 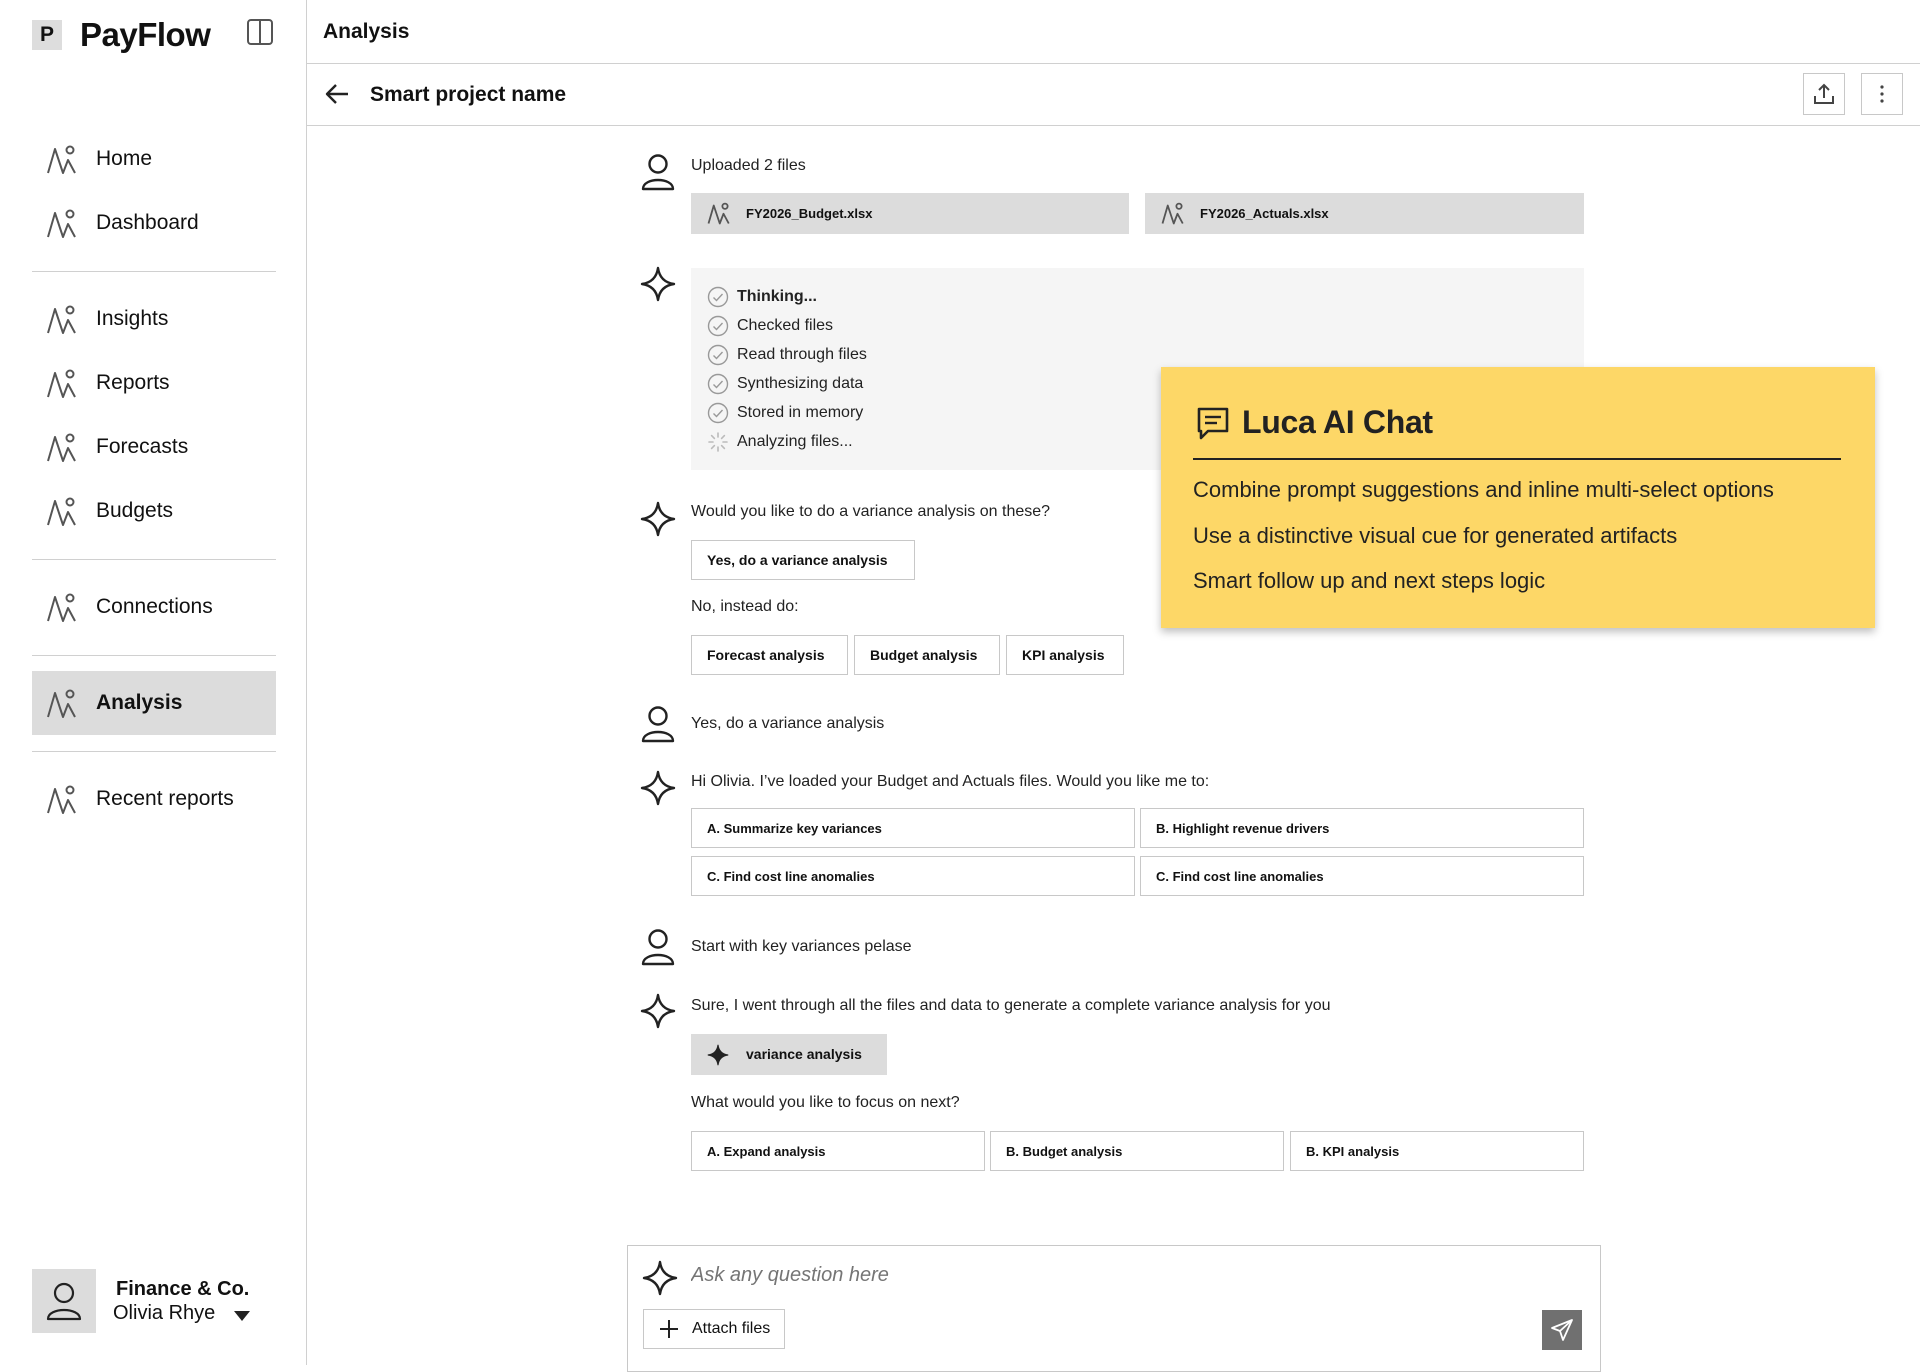 What do you see at coordinates (802, 354) in the screenshot?
I see `thinking-step-label: Read through files` at bounding box center [802, 354].